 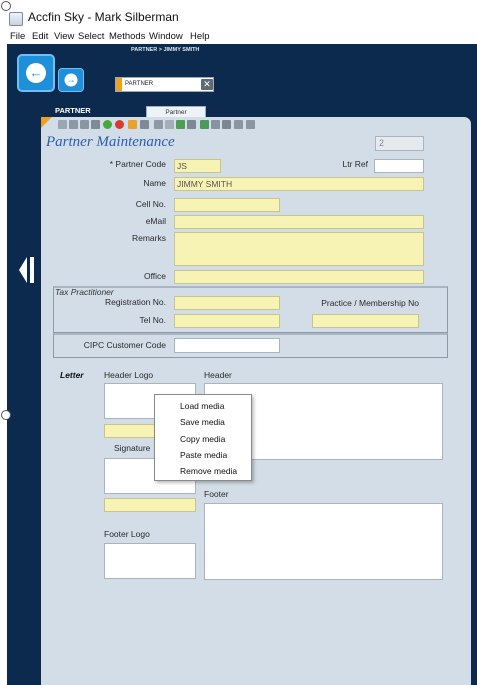 I want to click on footer-text-area, so click(x=323, y=541).